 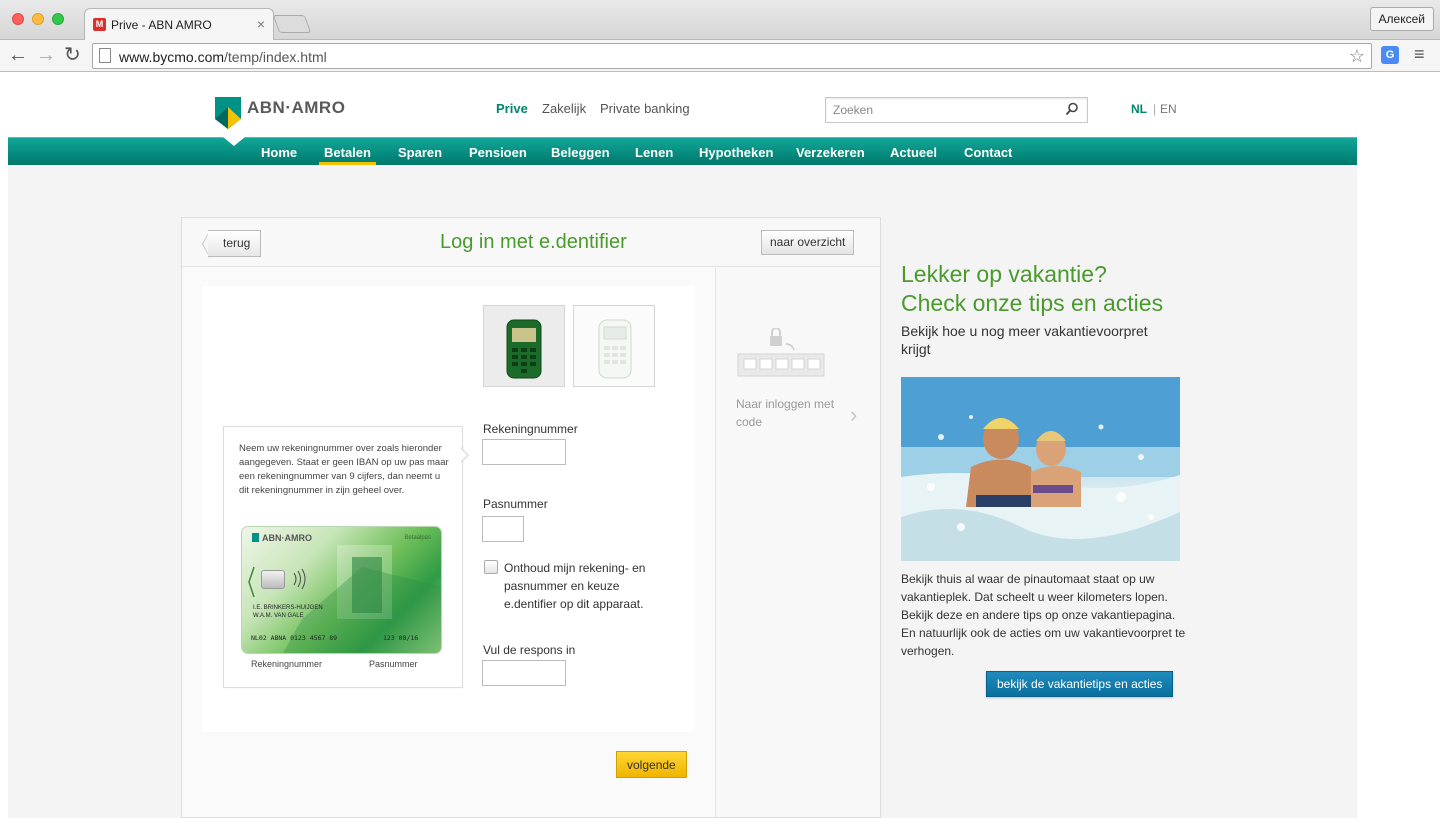 What do you see at coordinates (172, 57) in the screenshot?
I see `url-host: www.bycmo.com` at bounding box center [172, 57].